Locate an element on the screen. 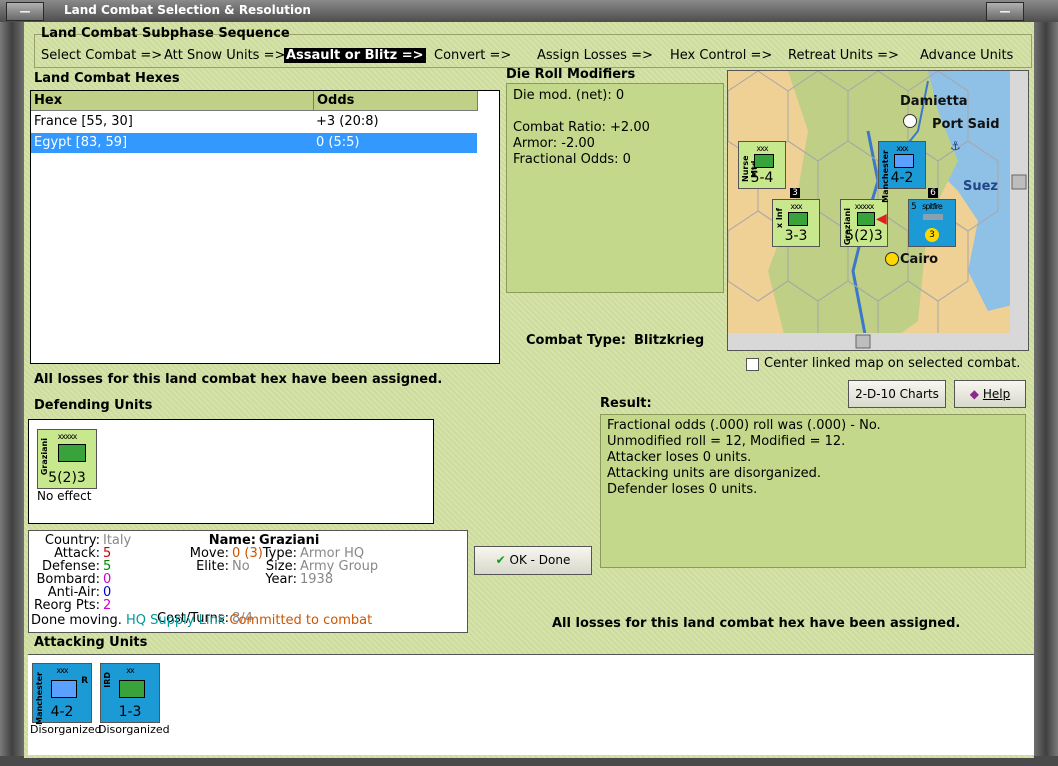  hex-cell: Egypt [83, 59] is located at coordinates (81, 142).